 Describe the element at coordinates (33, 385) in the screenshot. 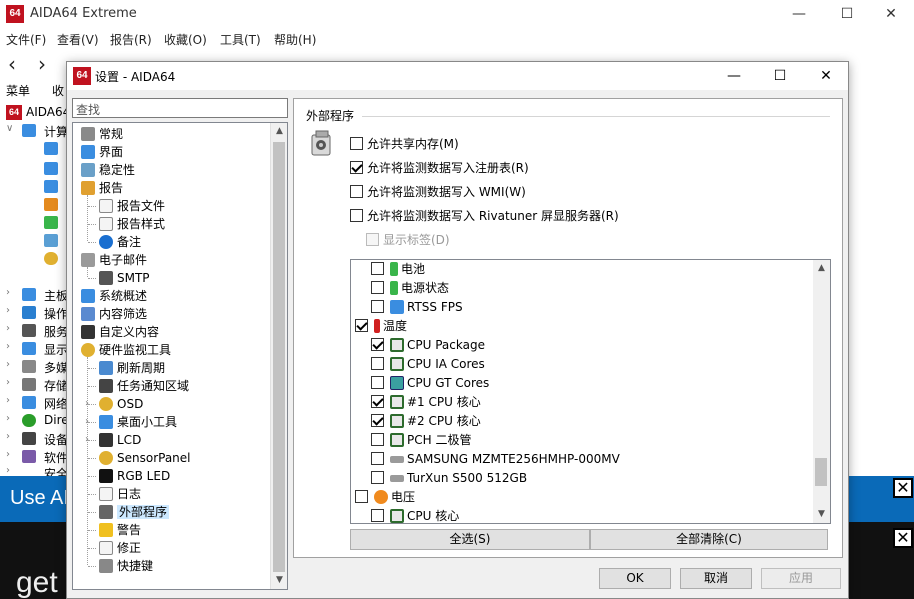

I see `tree-item-storage: › 存储` at that location.